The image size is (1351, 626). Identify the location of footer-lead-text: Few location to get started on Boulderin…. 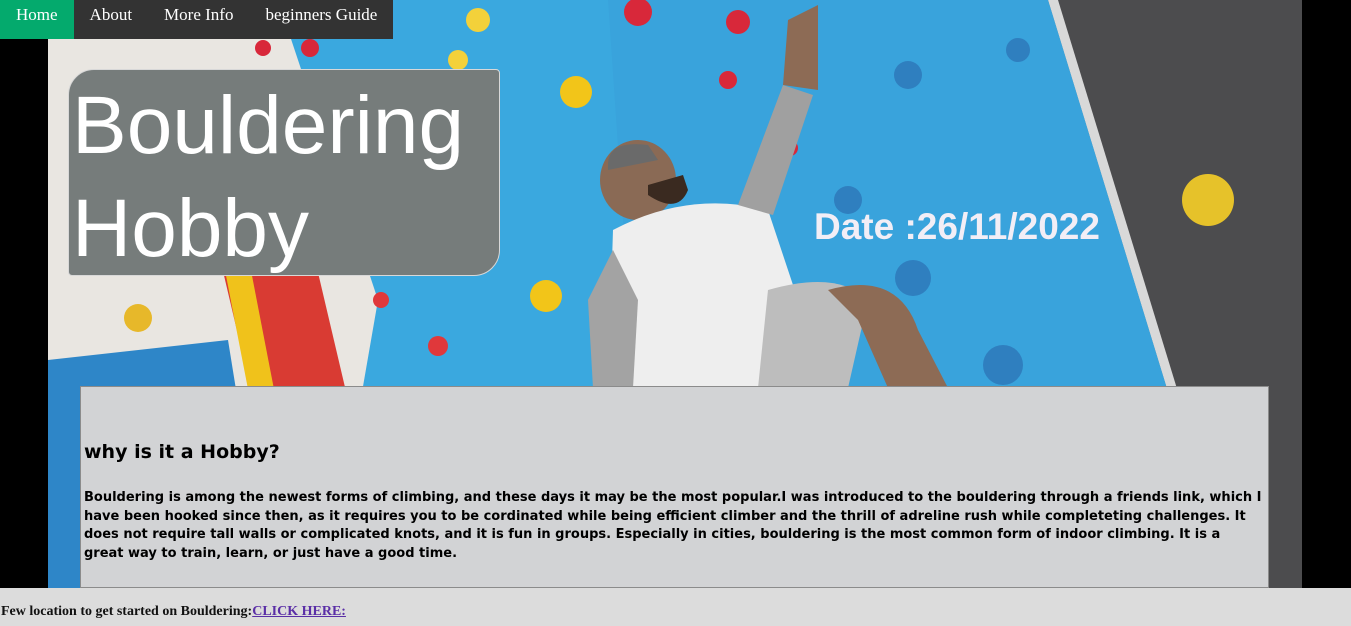
(127, 611).